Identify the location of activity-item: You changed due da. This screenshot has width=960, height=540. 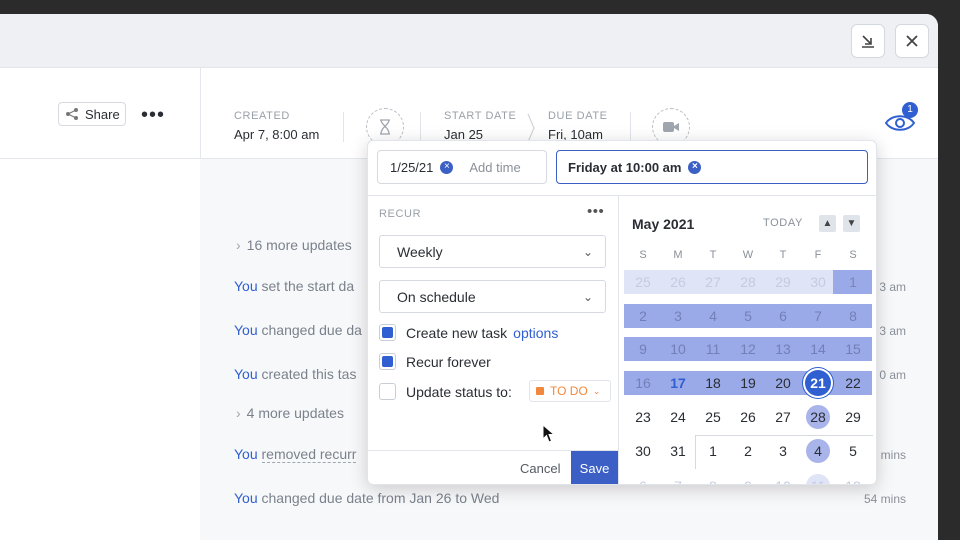
(298, 330).